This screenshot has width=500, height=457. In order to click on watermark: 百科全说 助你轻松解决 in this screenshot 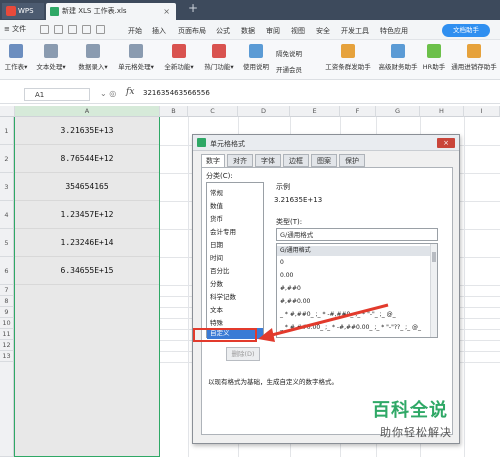, I will do `click(430, 424)`.